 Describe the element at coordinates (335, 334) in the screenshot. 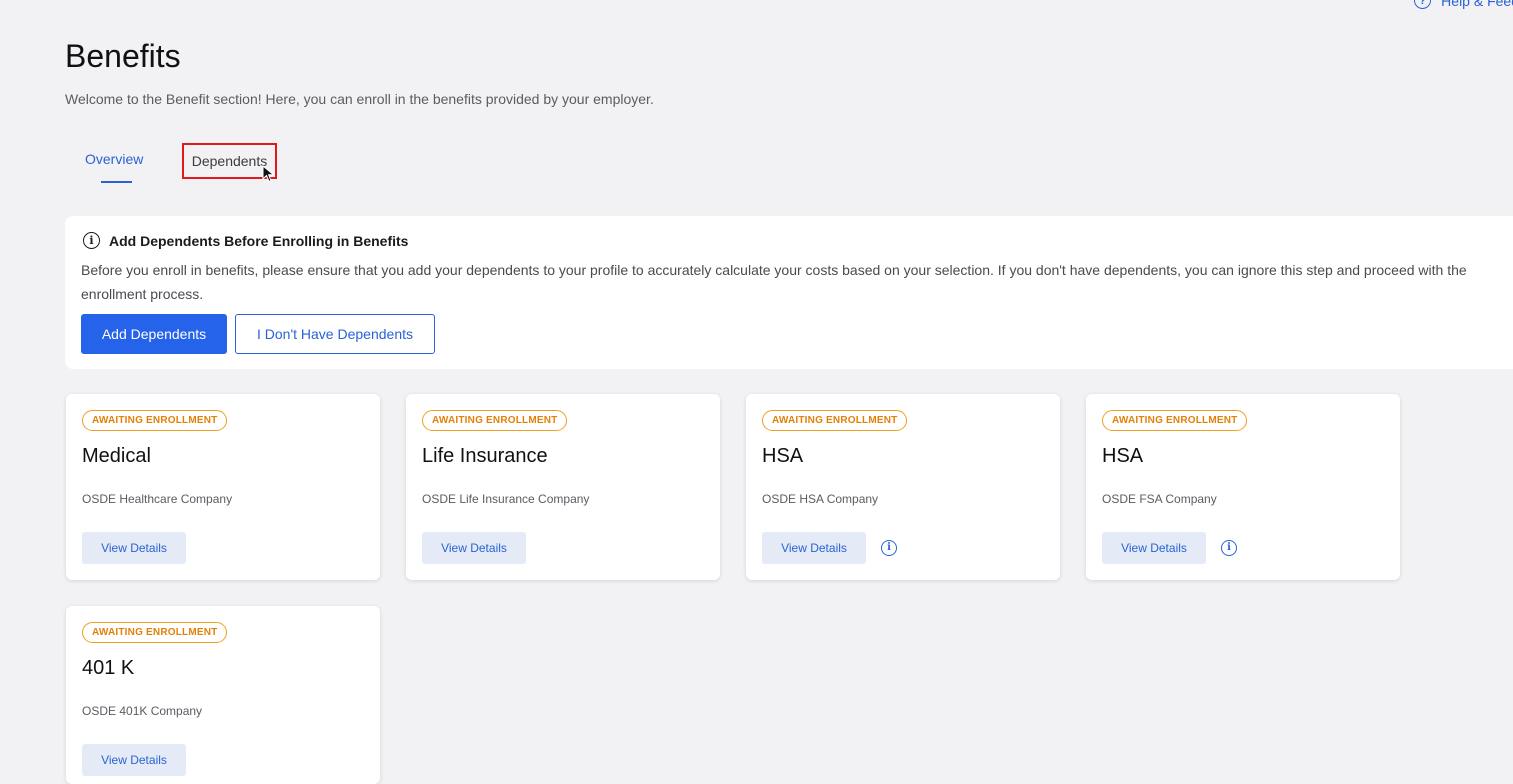

I see `no-dependents-button: I Don't Have Dependents` at that location.